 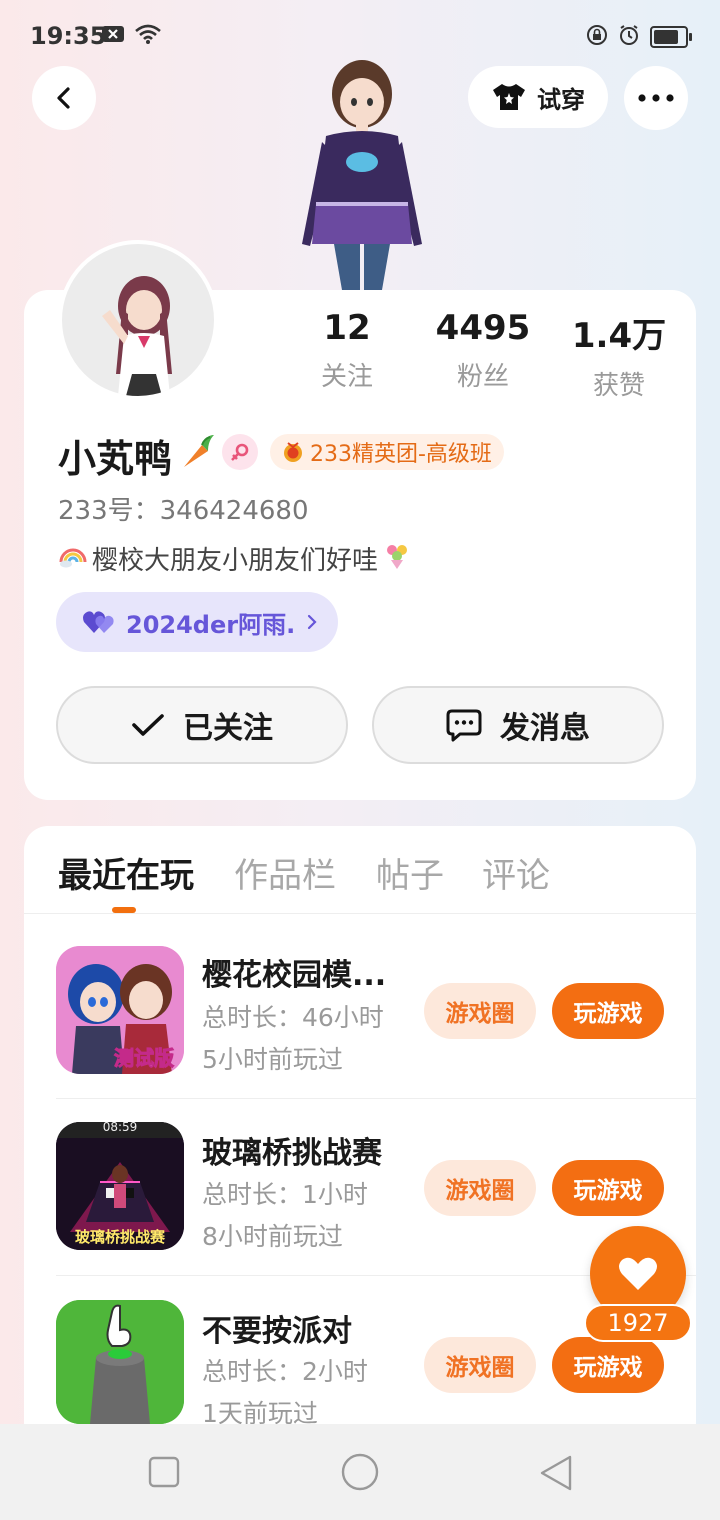 I want to click on recents-button, so click(x=164, y=1474).